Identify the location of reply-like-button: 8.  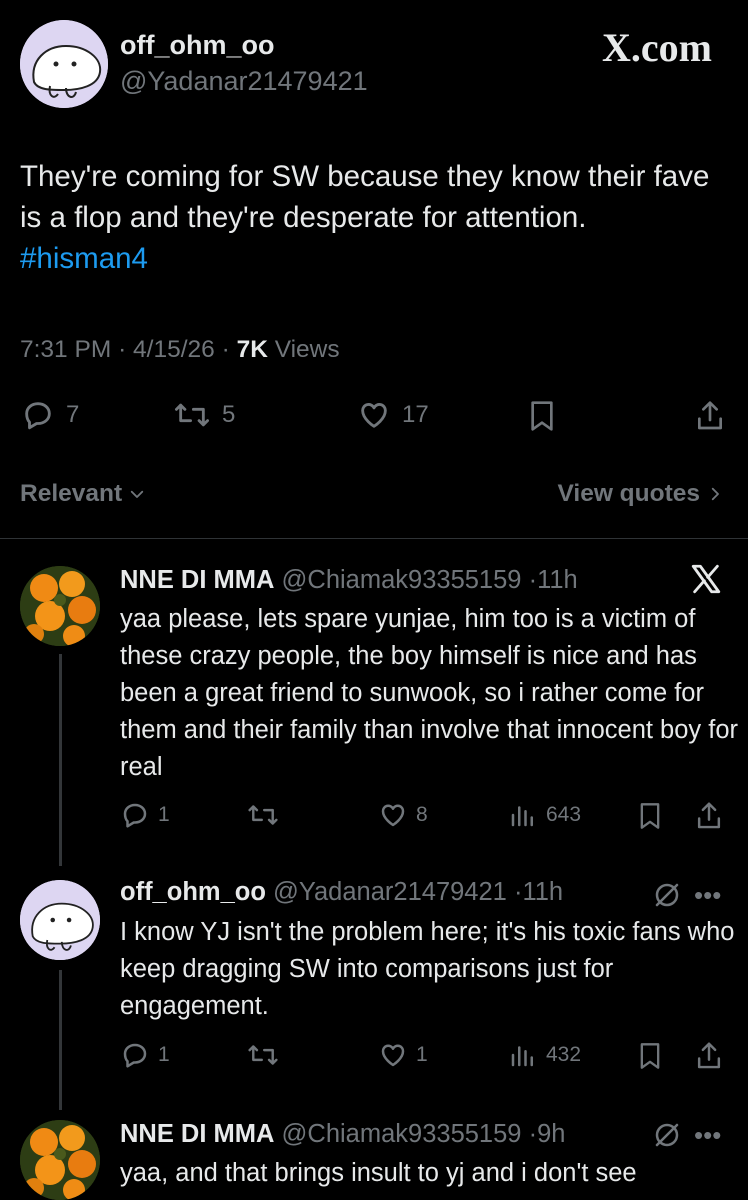
(403, 815).